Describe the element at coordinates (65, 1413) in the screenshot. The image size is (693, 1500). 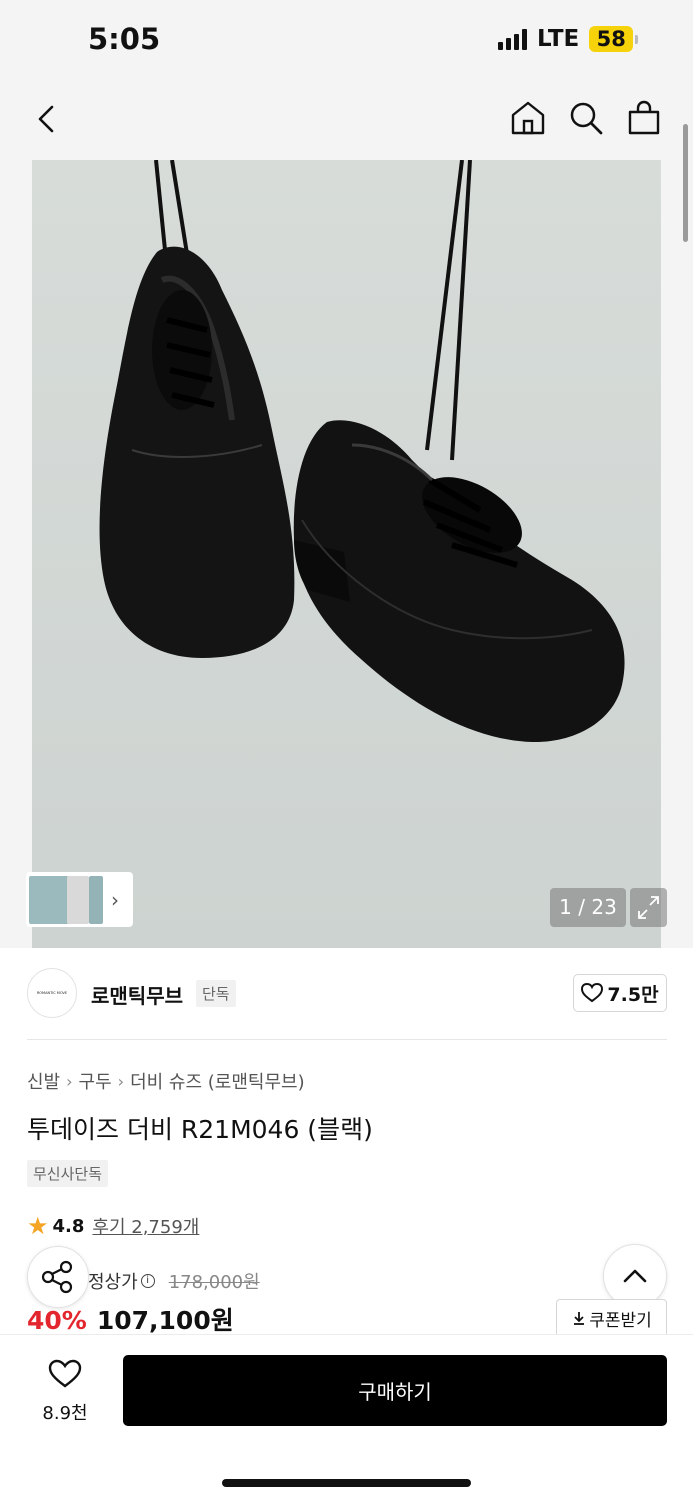
I see `wishlist-count: 8.9천` at that location.